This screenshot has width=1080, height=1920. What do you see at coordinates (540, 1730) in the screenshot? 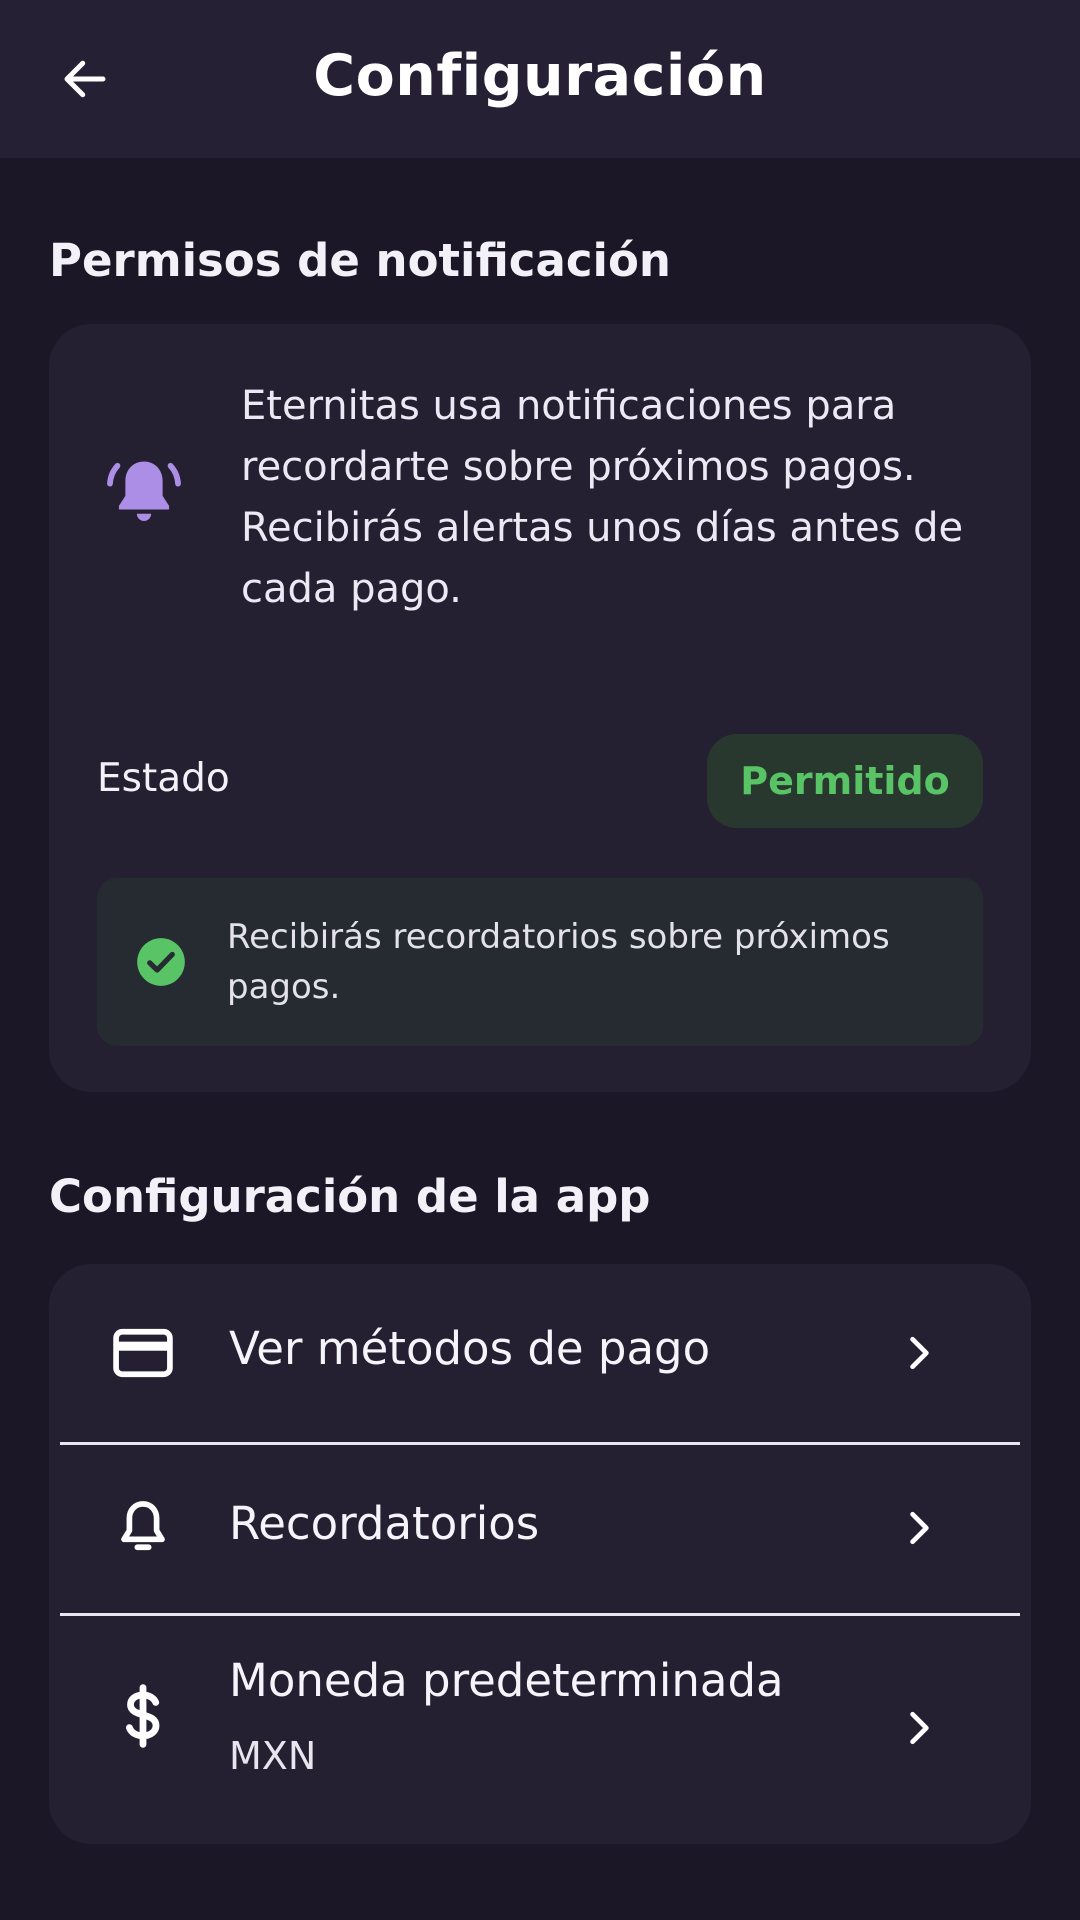
I see `settings-item-default-currency: Moneda predeterminada MXN` at bounding box center [540, 1730].